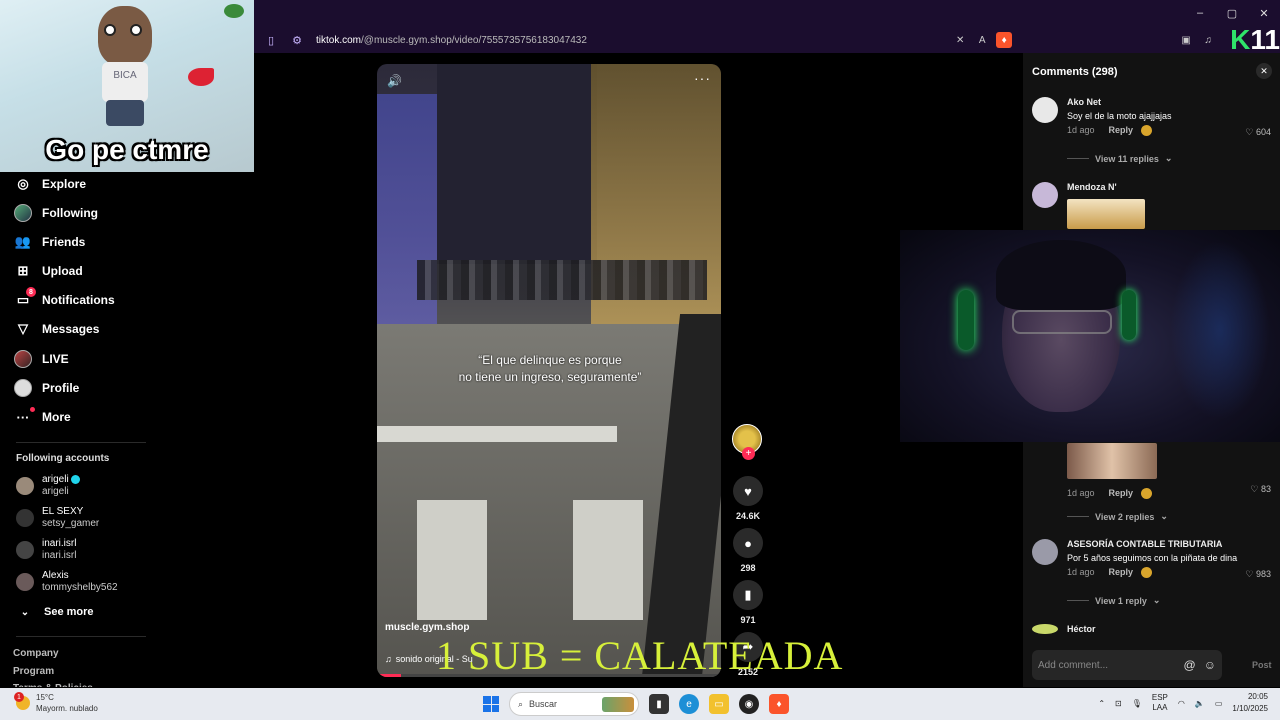 The height and width of the screenshot is (720, 1280). Describe the element at coordinates (33, 671) in the screenshot. I see `footer-program: Program` at that location.